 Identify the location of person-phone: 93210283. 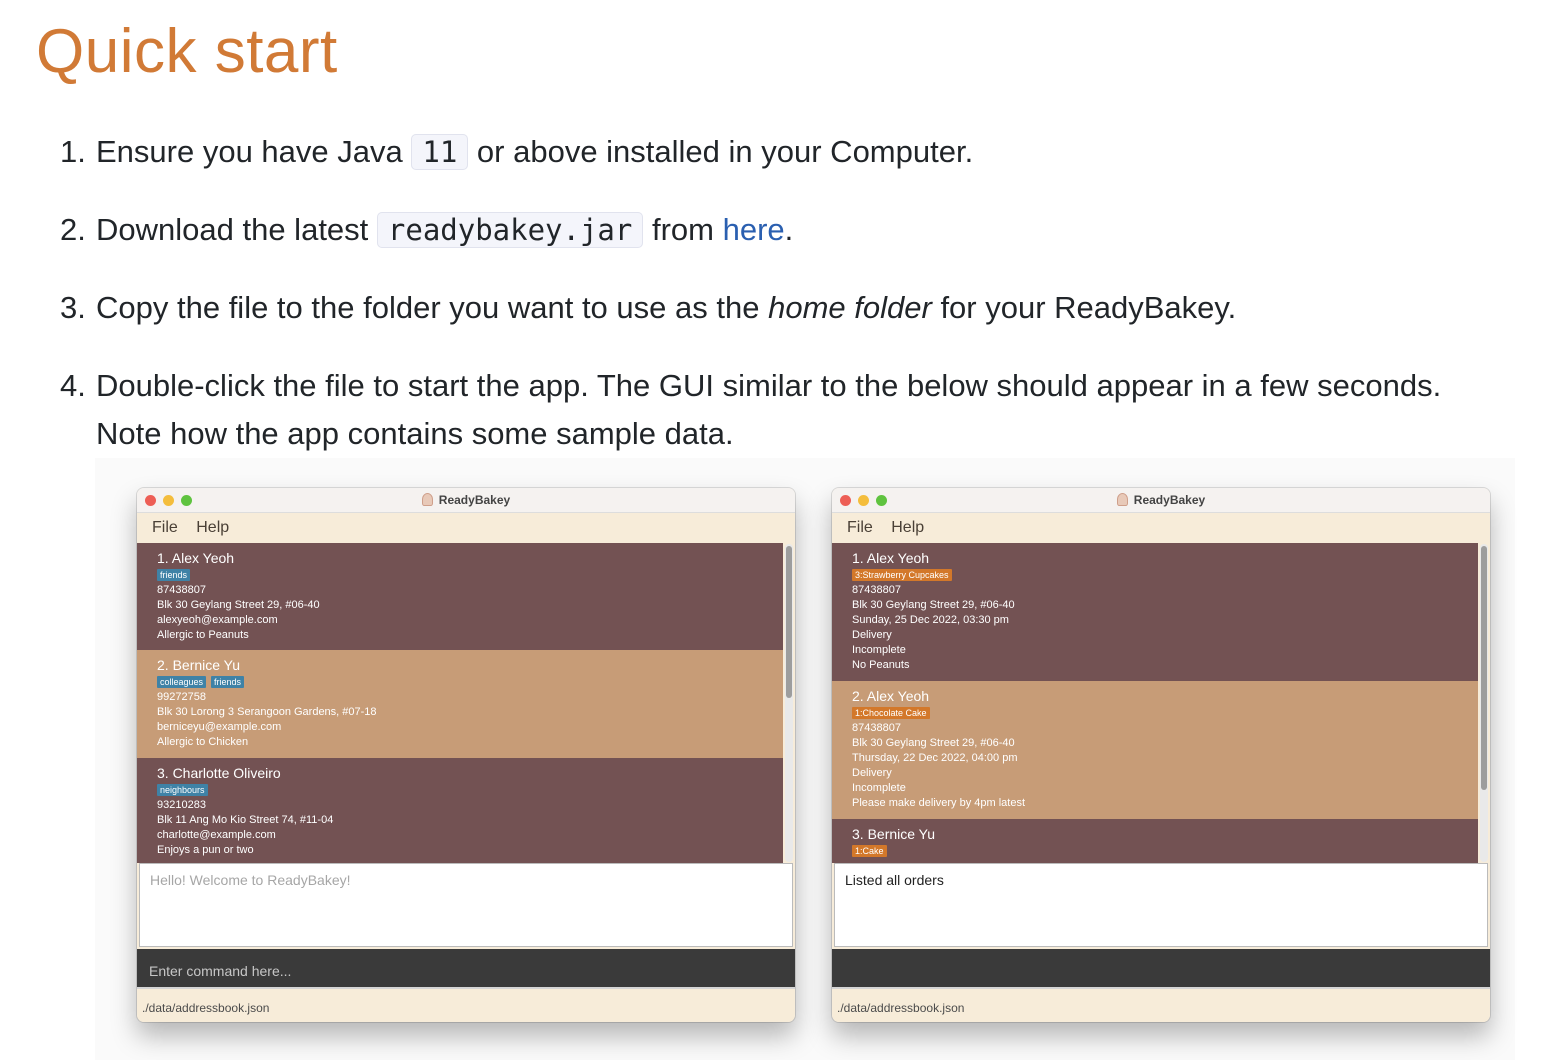
(181, 805).